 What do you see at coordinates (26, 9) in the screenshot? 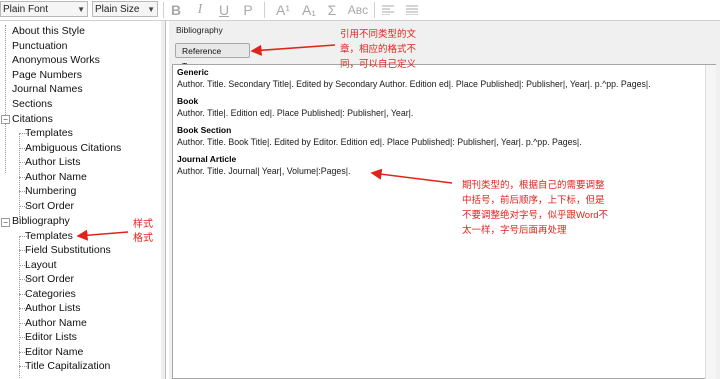
I see `font-select-value: Plain Font` at bounding box center [26, 9].